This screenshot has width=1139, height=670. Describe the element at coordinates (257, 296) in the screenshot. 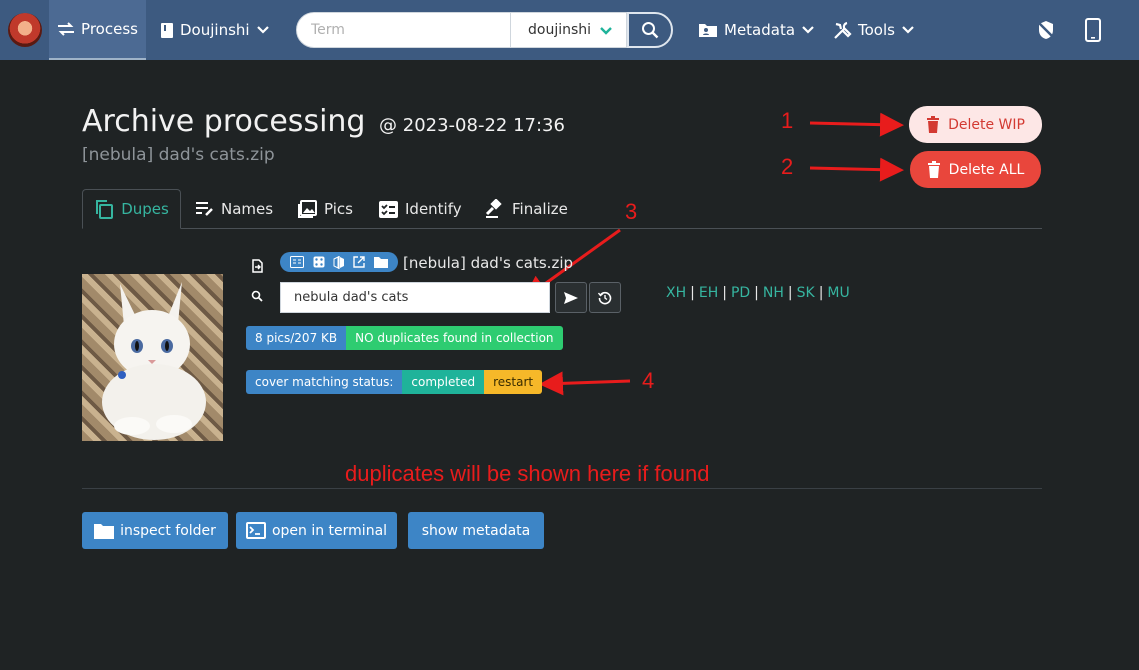

I see `search-icon` at that location.